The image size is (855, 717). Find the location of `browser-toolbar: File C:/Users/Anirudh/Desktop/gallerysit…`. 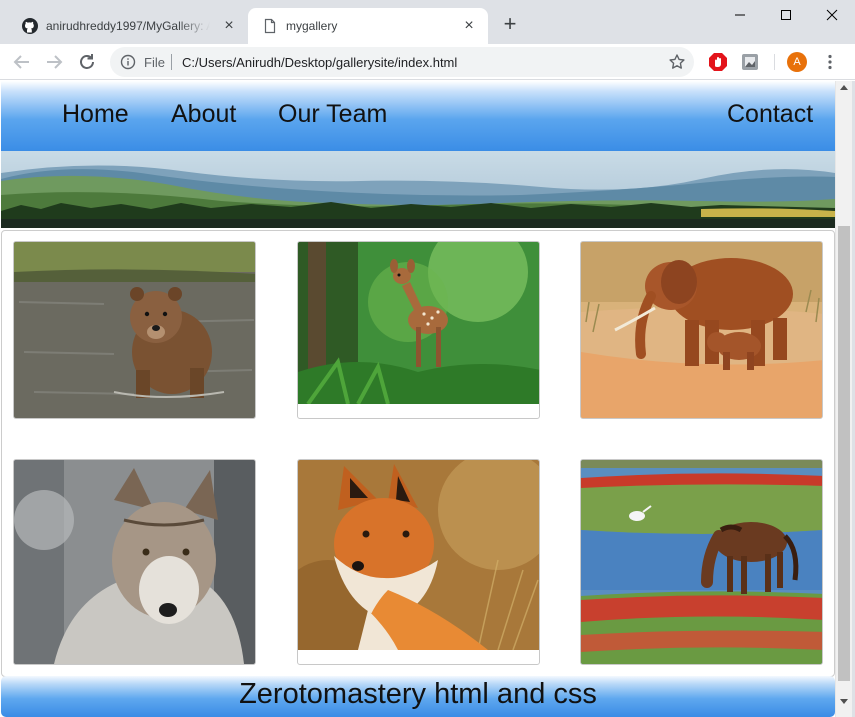

browser-toolbar: File C:/Users/Anirudh/Desktop/gallerysit… is located at coordinates (427, 62).